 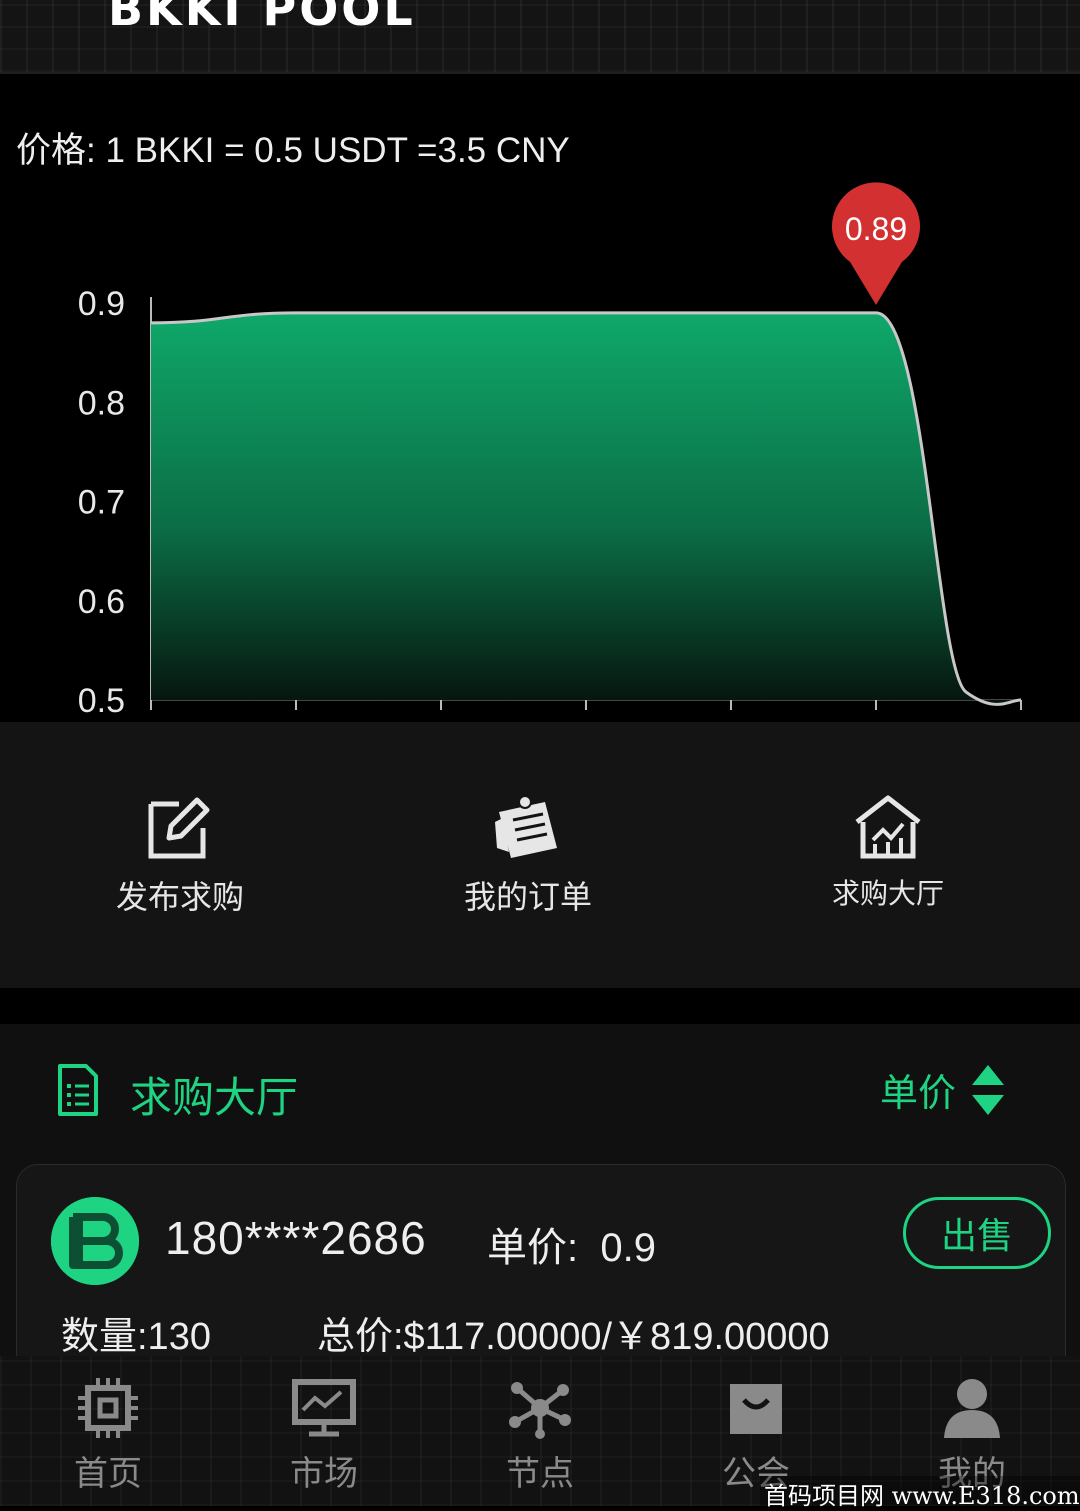 I want to click on nav-market: 市场, so click(x=324, y=1435).